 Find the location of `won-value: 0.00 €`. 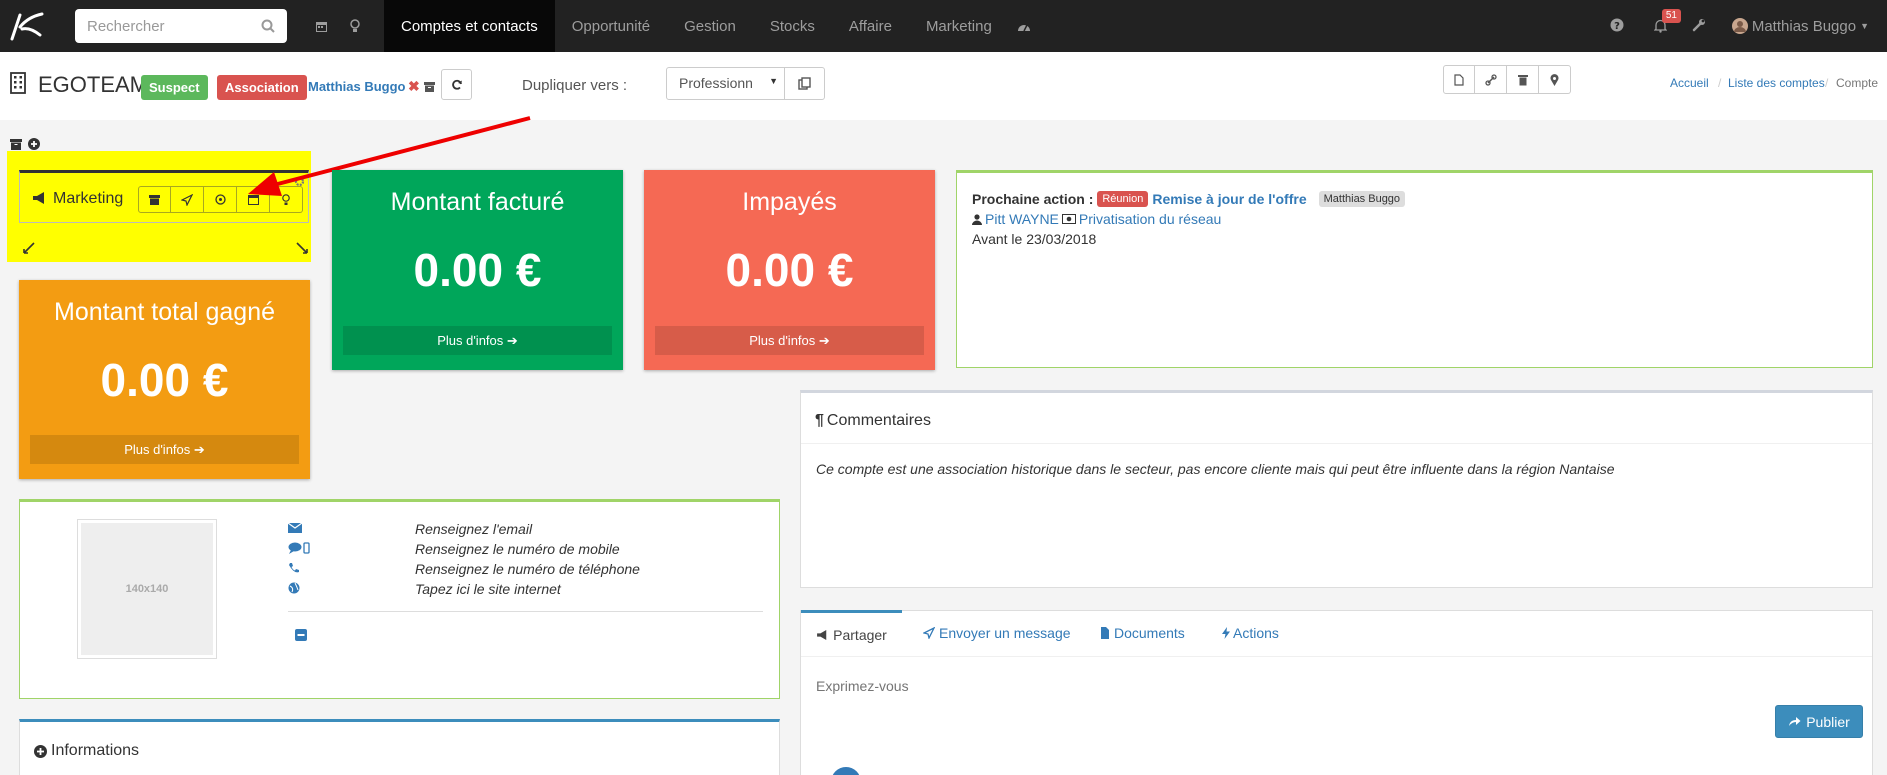

won-value: 0.00 € is located at coordinates (164, 380).